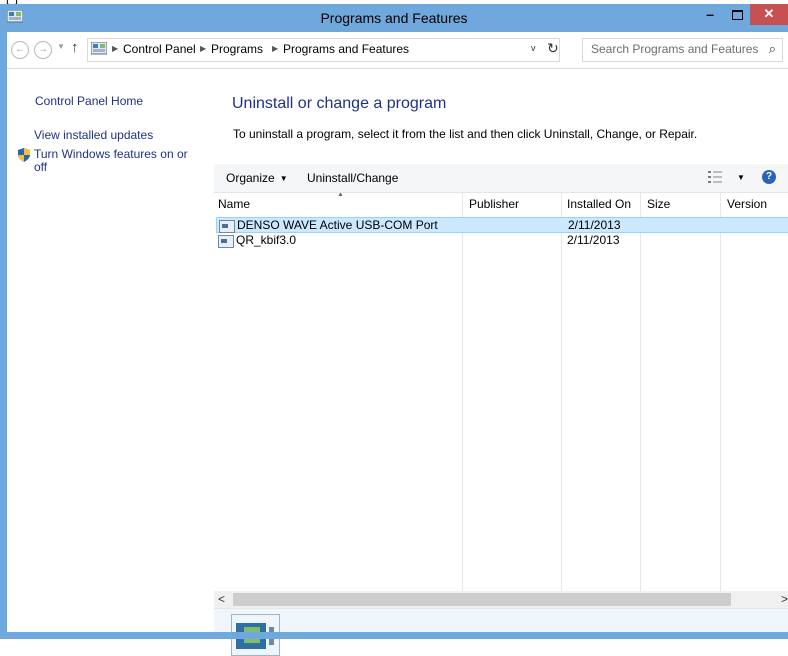 This screenshot has width=788, height=656. Describe the element at coordinates (339, 103) in the screenshot. I see `page-title: Uninstall or change a program` at that location.